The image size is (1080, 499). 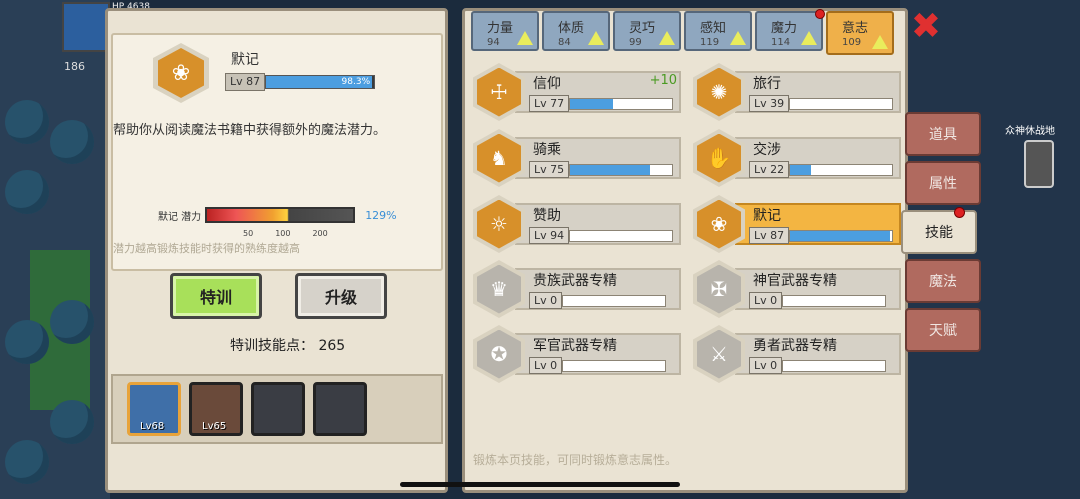 What do you see at coordinates (549, 103) in the screenshot?
I see `skill-level: Lv 77` at bounding box center [549, 103].